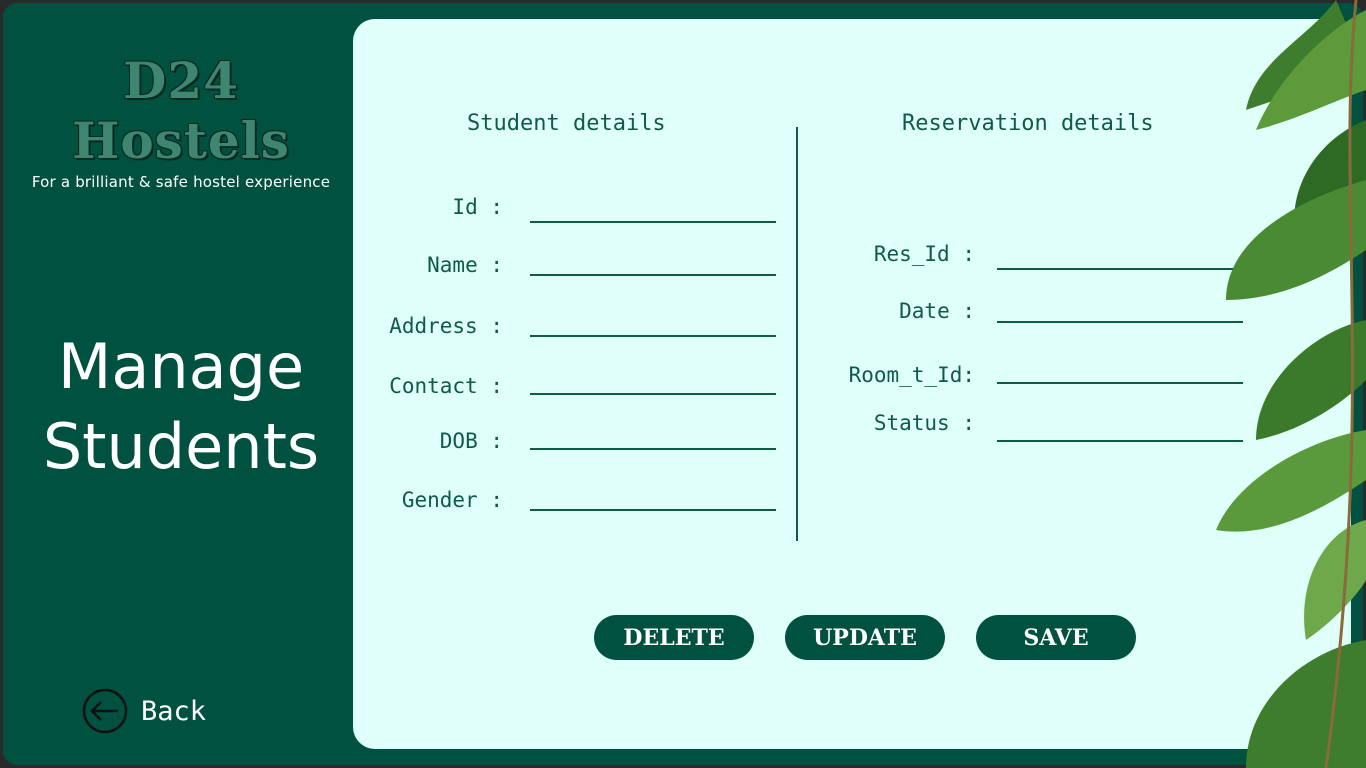 The width and height of the screenshot is (1366, 768). What do you see at coordinates (446, 386) in the screenshot?
I see `contact-label: Contact :` at bounding box center [446, 386].